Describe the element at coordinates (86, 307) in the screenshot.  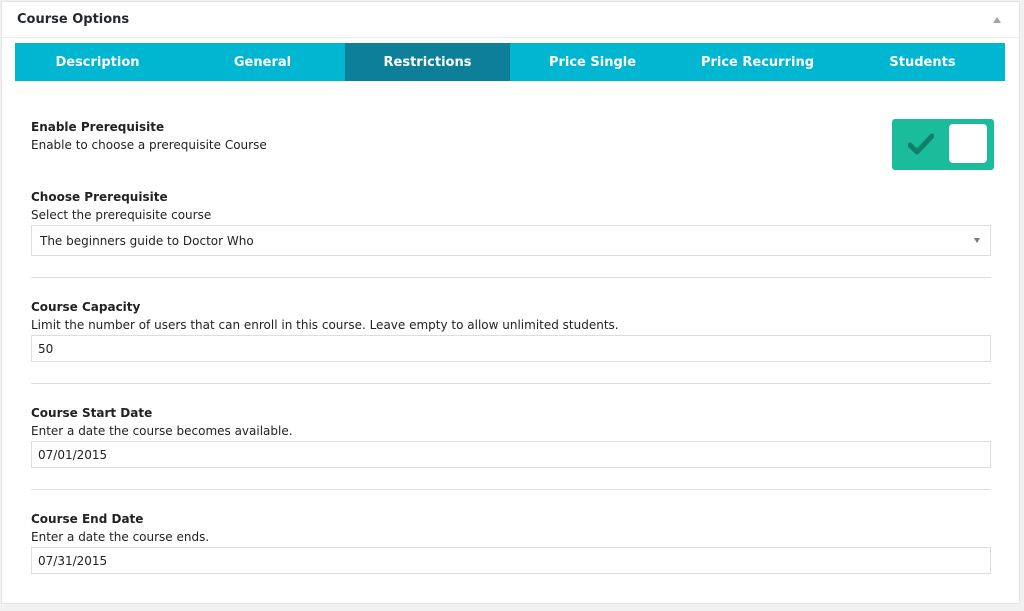
I see `field-label: Course Capacity` at that location.